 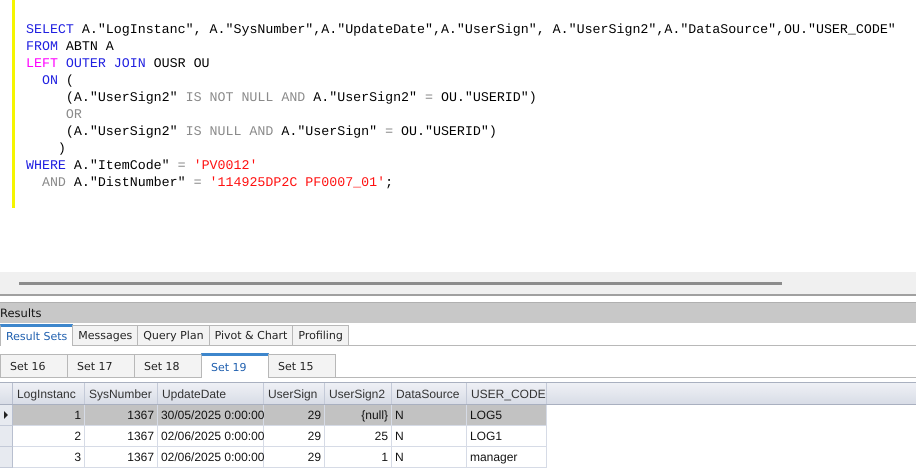 I want to click on code-line: OR, so click(x=73, y=114).